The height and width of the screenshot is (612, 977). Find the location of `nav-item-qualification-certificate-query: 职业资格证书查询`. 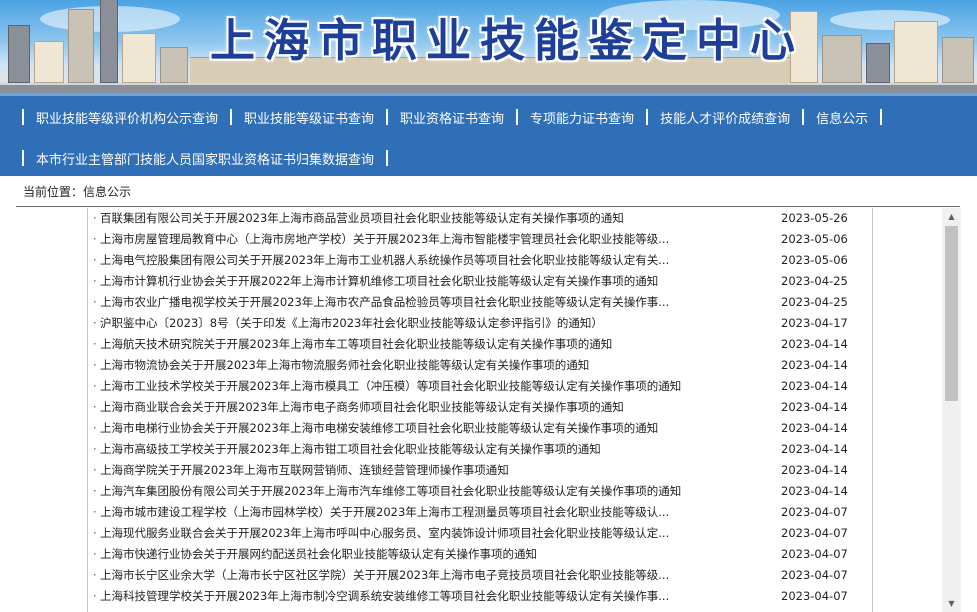

nav-item-qualification-certificate-query: 职业资格证书查询 is located at coordinates (452, 117).